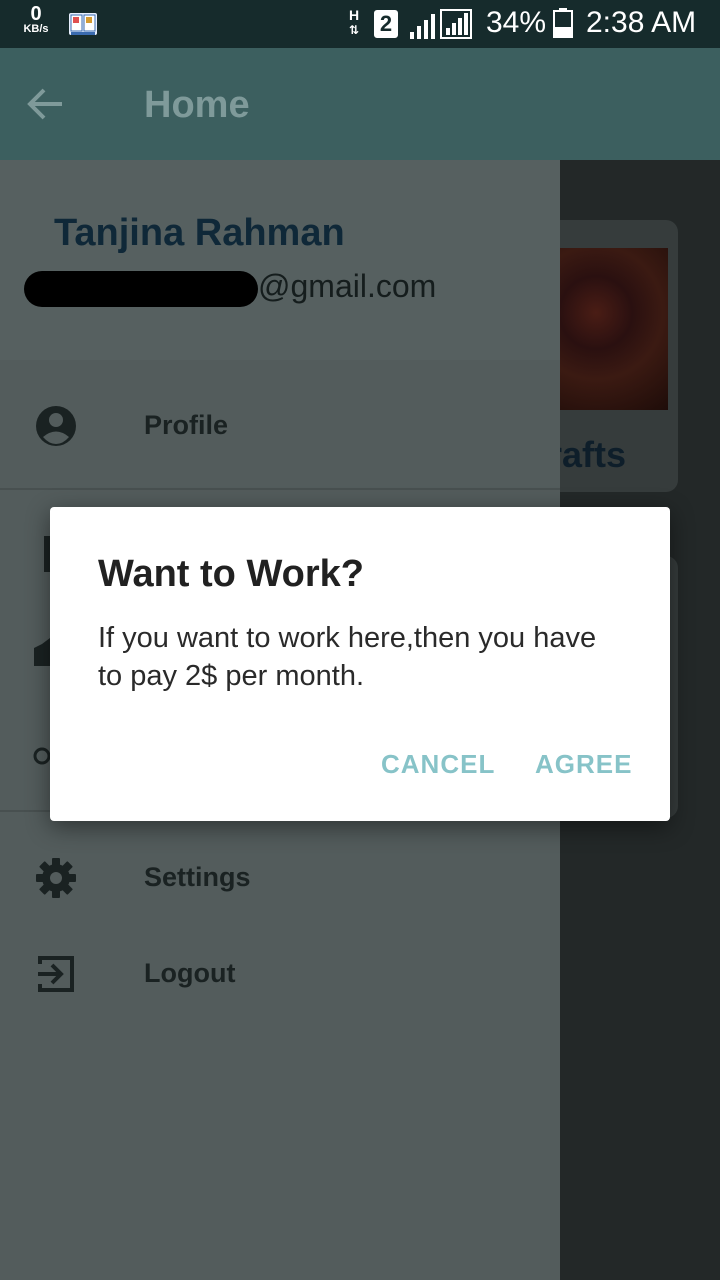 This screenshot has width=720, height=1280. I want to click on drawer-item-logout: Logout, so click(280, 974).